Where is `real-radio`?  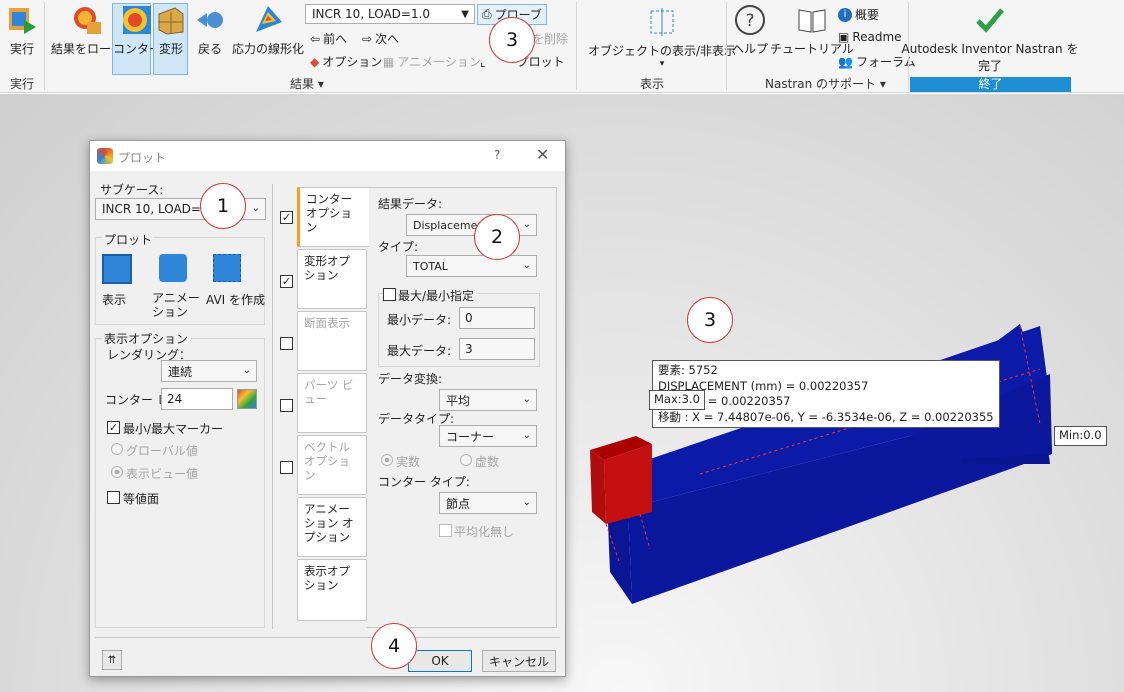 real-radio is located at coordinates (387, 460).